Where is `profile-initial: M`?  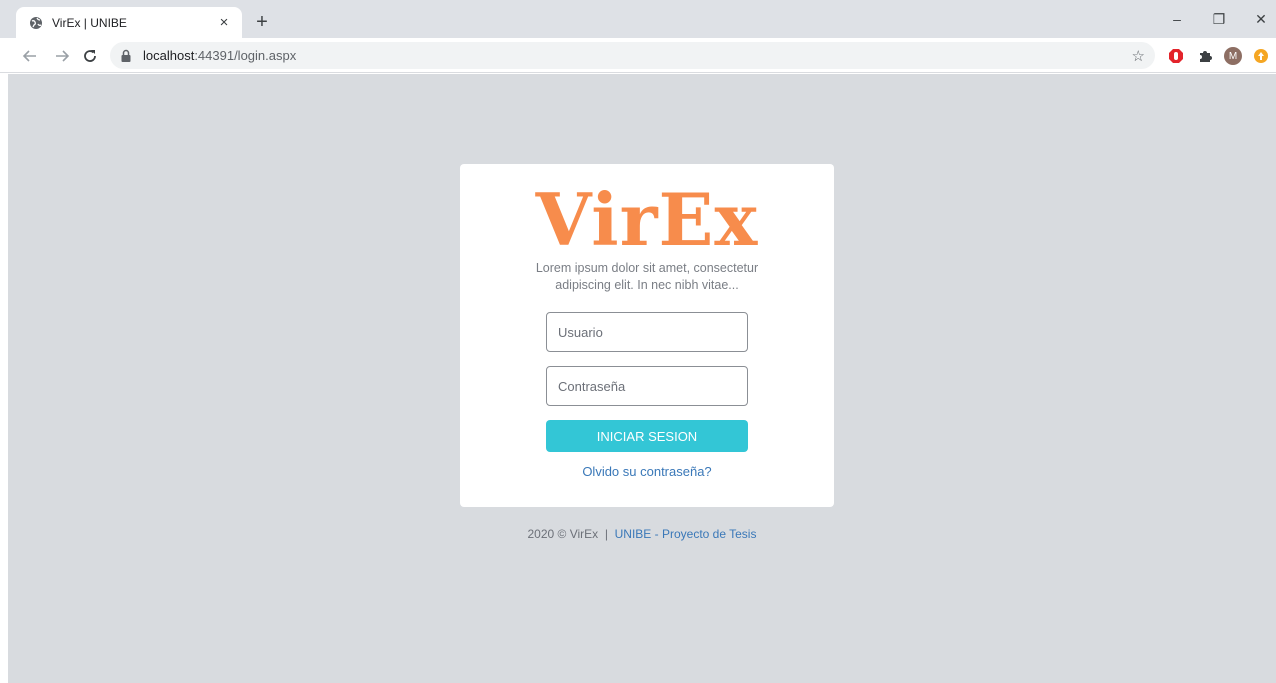
profile-initial: M is located at coordinates (1233, 56).